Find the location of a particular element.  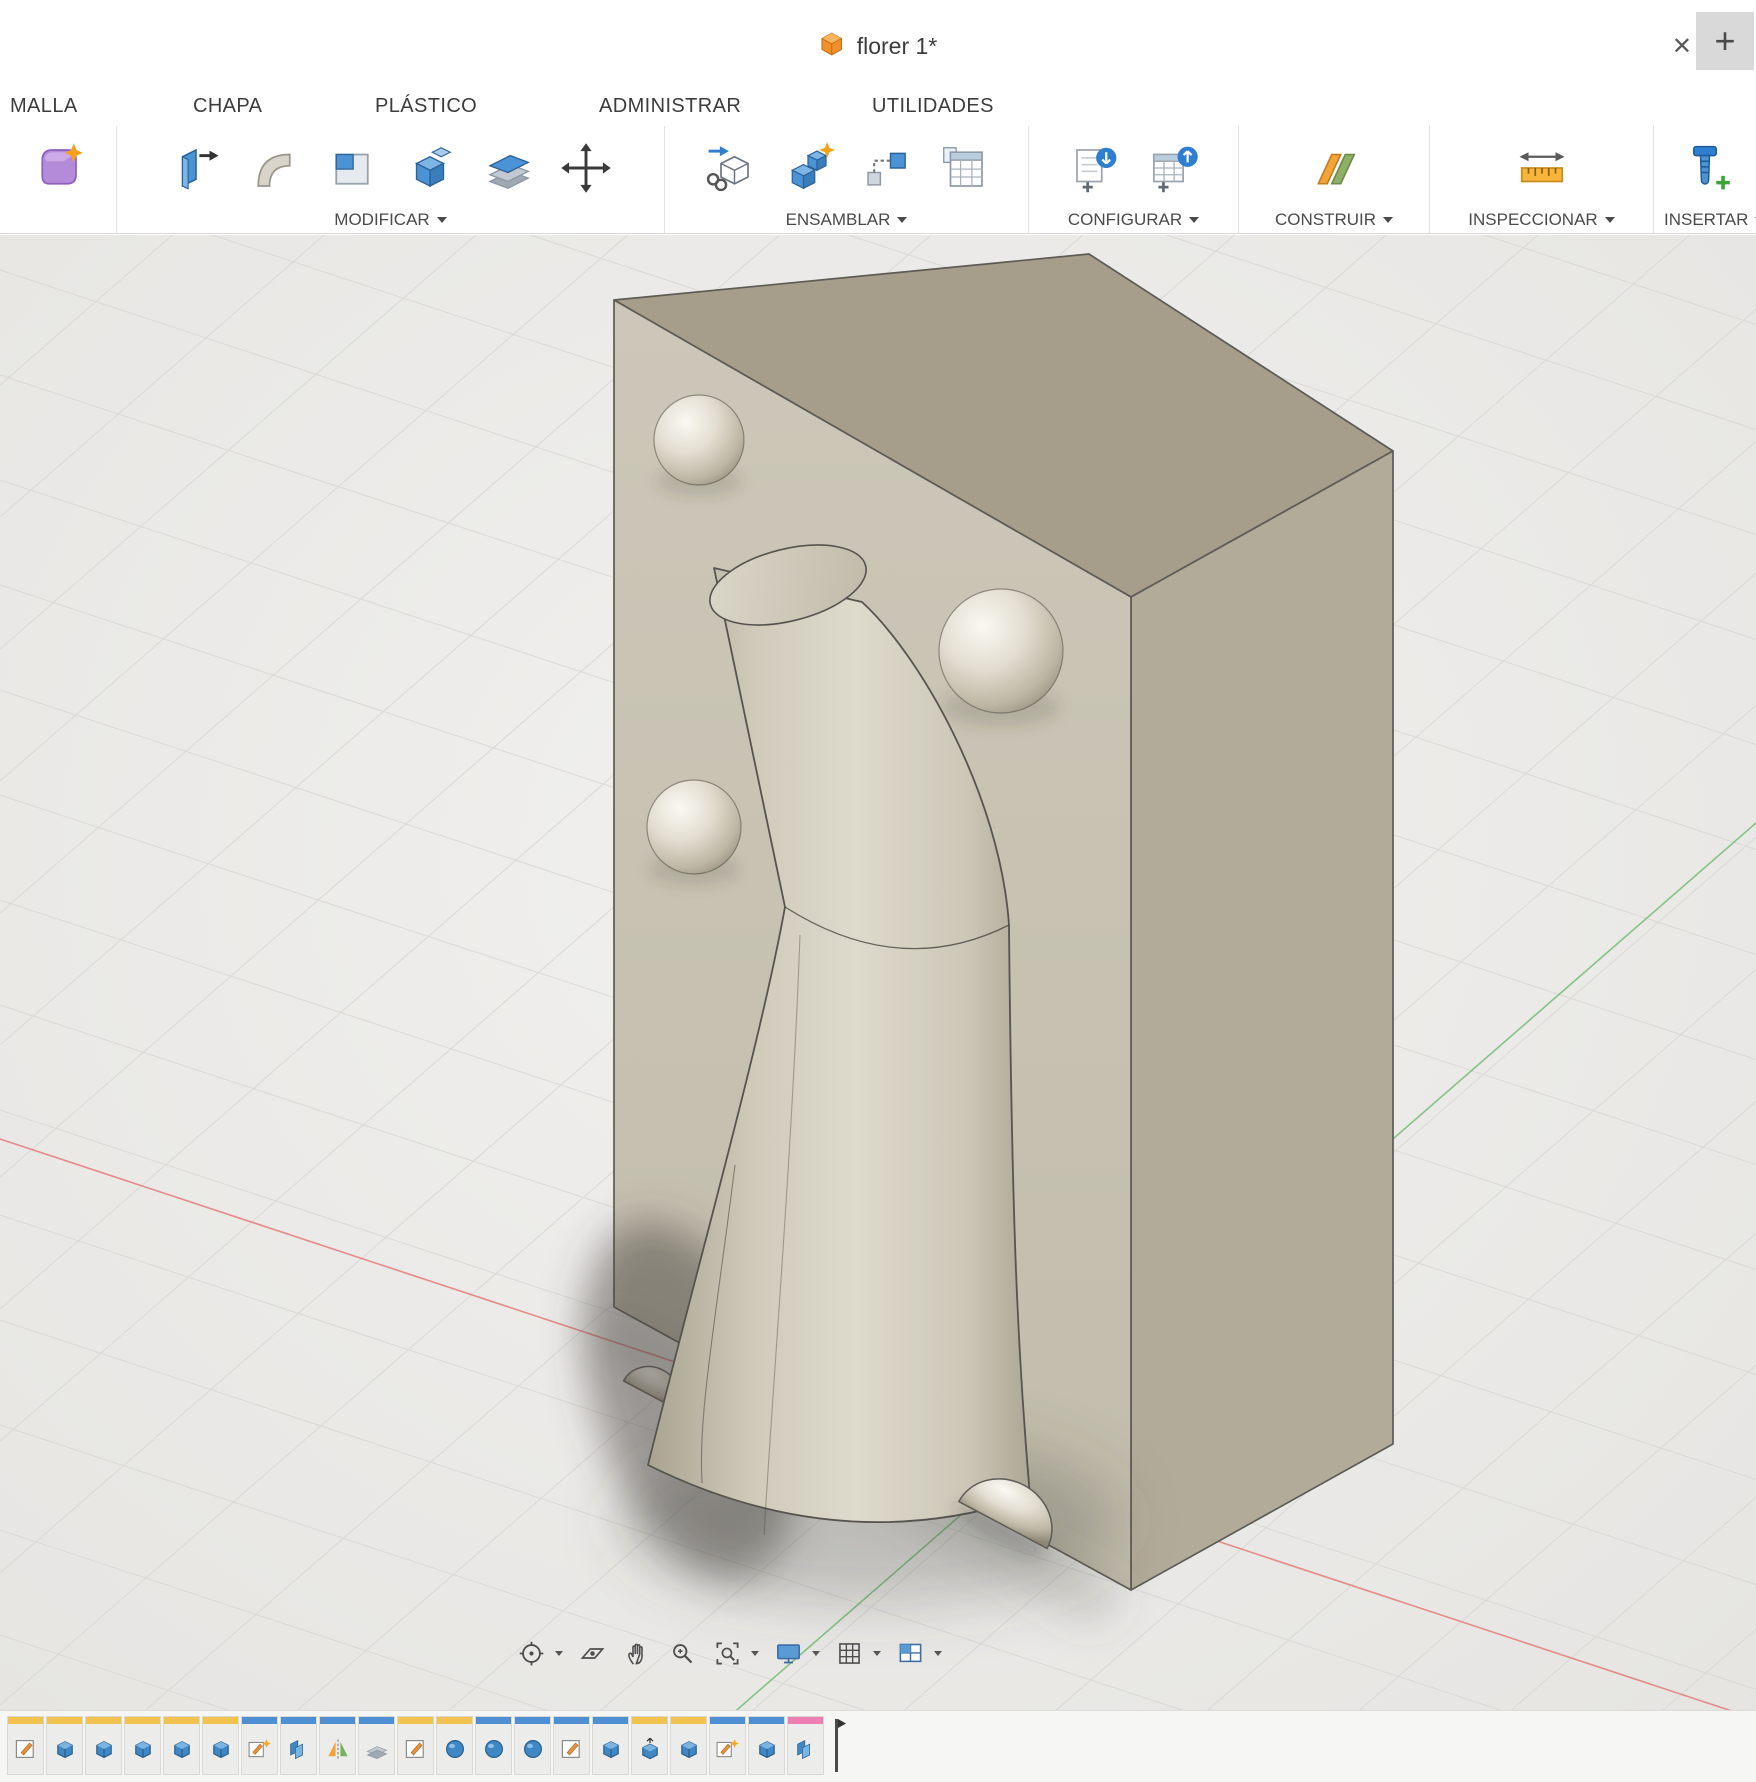

close-document-button: ✕ is located at coordinates (1682, 46).